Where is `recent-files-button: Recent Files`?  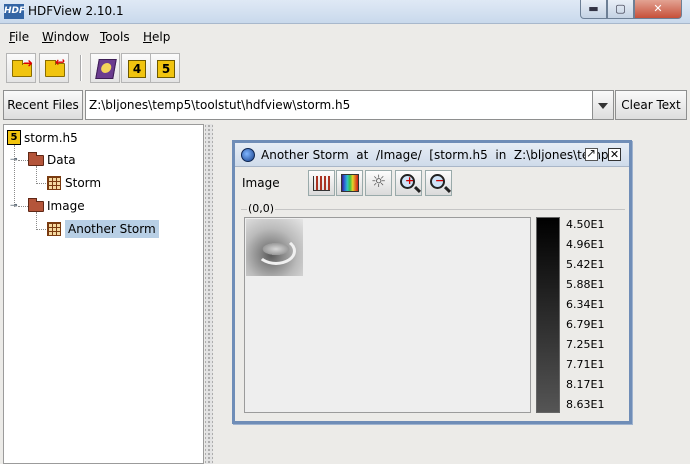
recent-files-button: Recent Files is located at coordinates (43, 105).